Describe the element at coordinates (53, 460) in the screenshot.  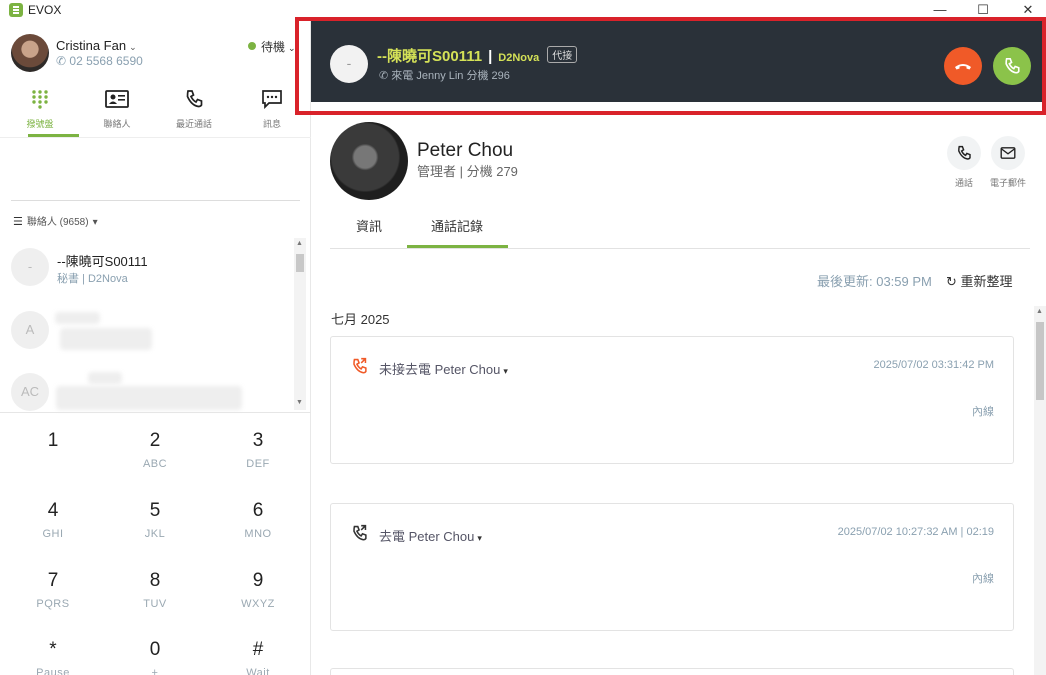
I see `dialpad-key: 1` at that location.